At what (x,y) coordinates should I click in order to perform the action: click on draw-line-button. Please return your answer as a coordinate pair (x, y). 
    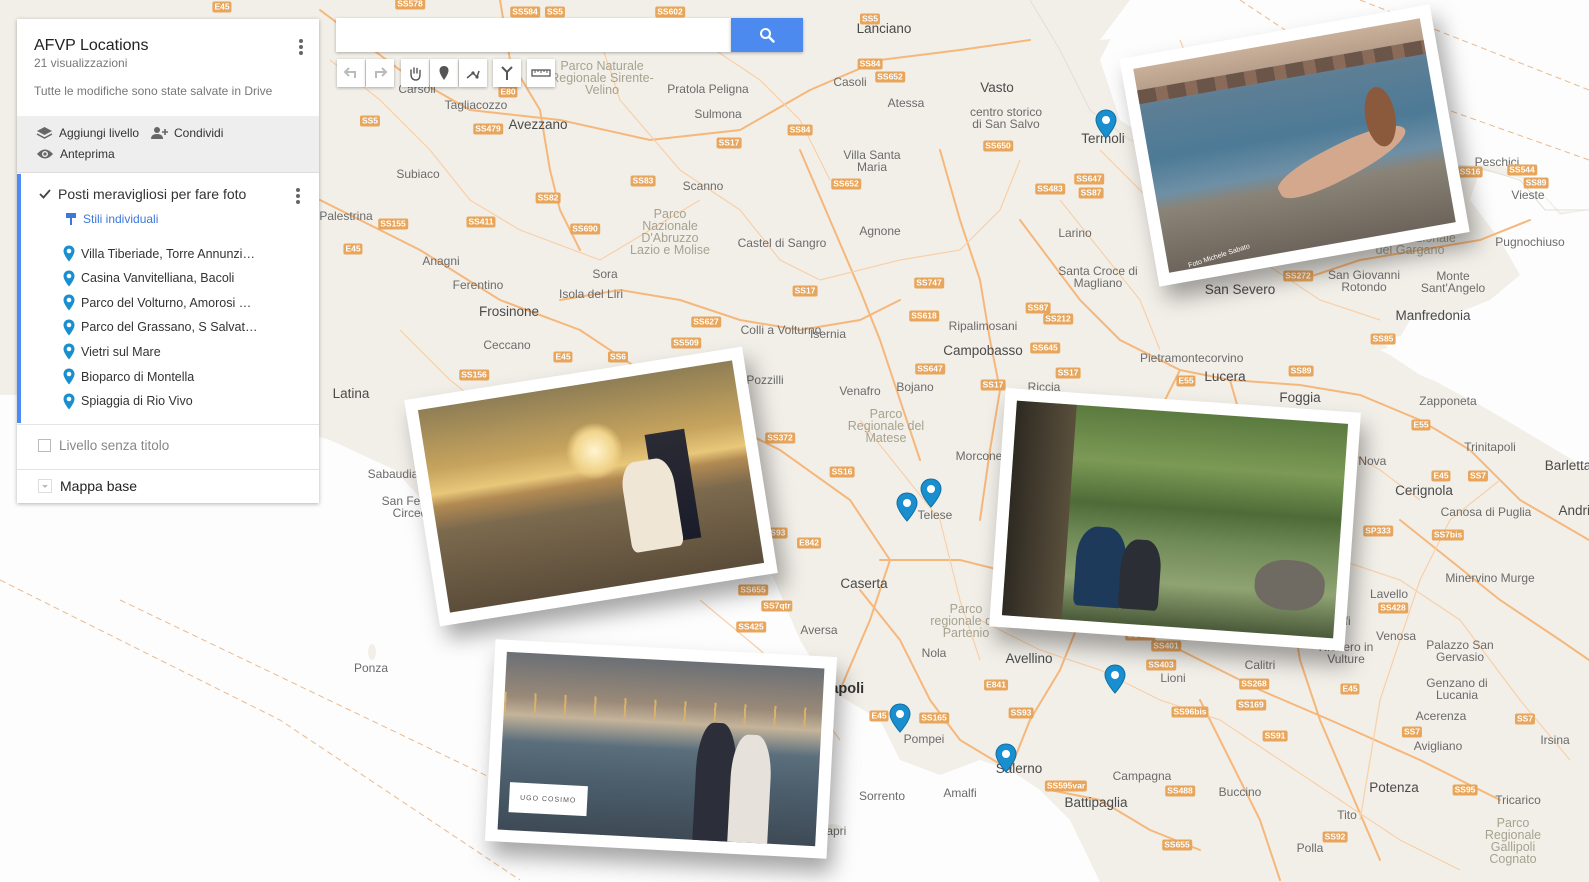
    Looking at the image, I should click on (473, 73).